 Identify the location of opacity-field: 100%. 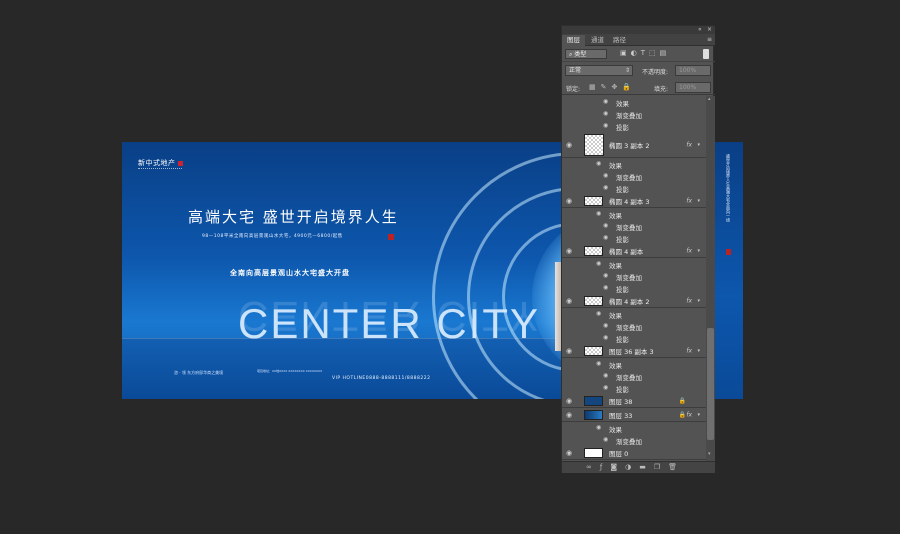
(693, 70).